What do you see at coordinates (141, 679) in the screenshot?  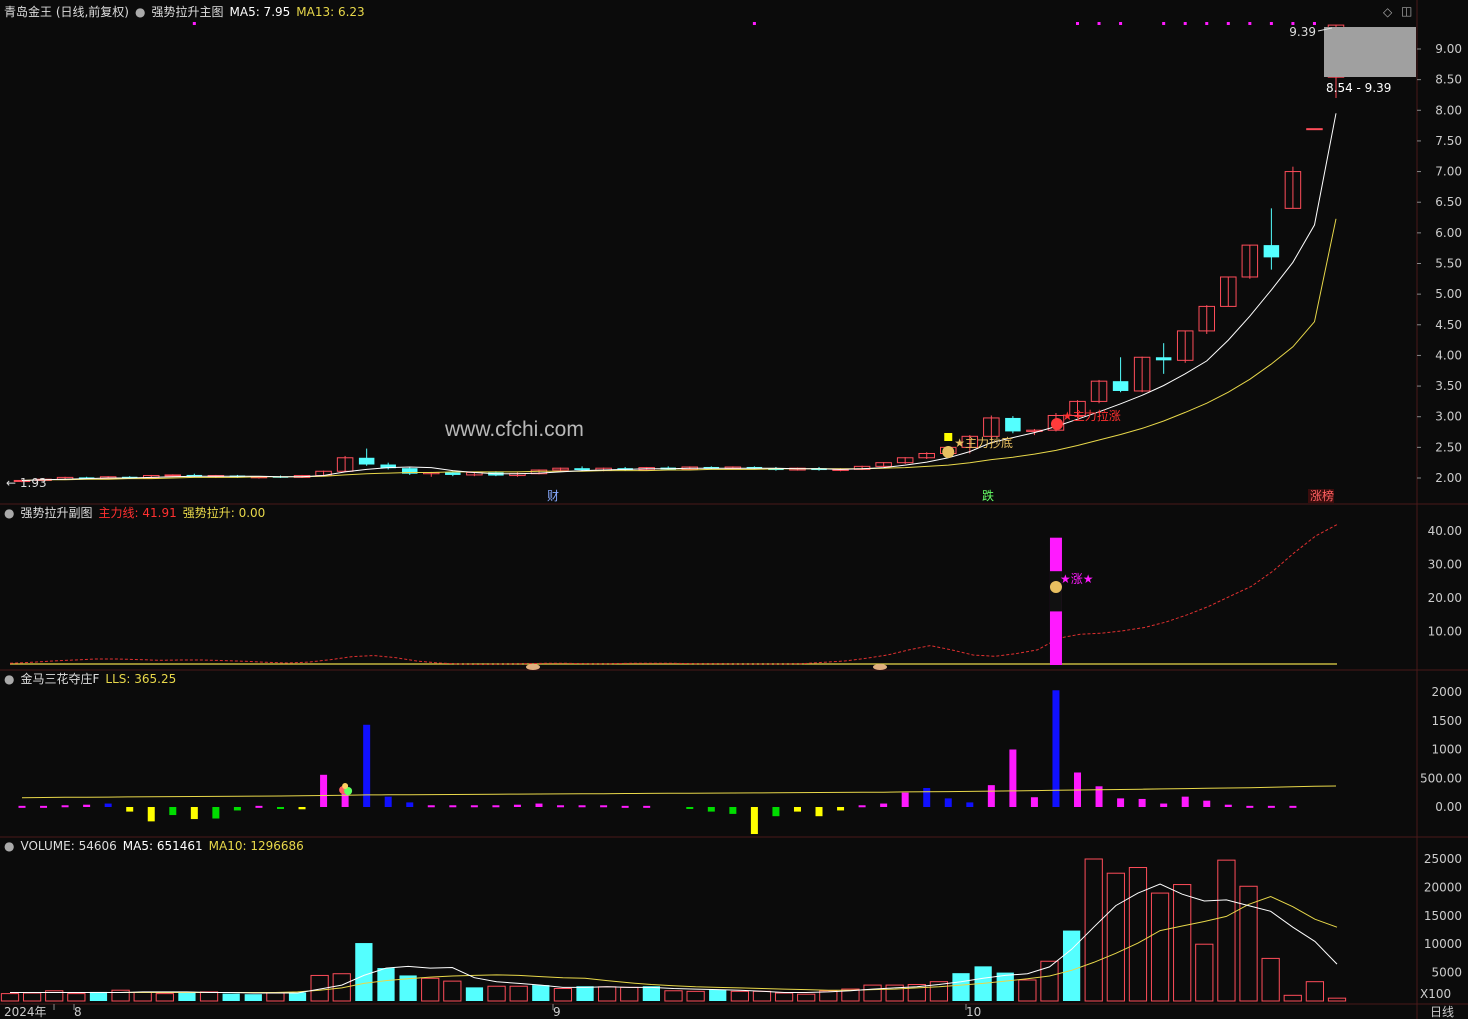 I see `lls-value-label: LLS: 365.25` at bounding box center [141, 679].